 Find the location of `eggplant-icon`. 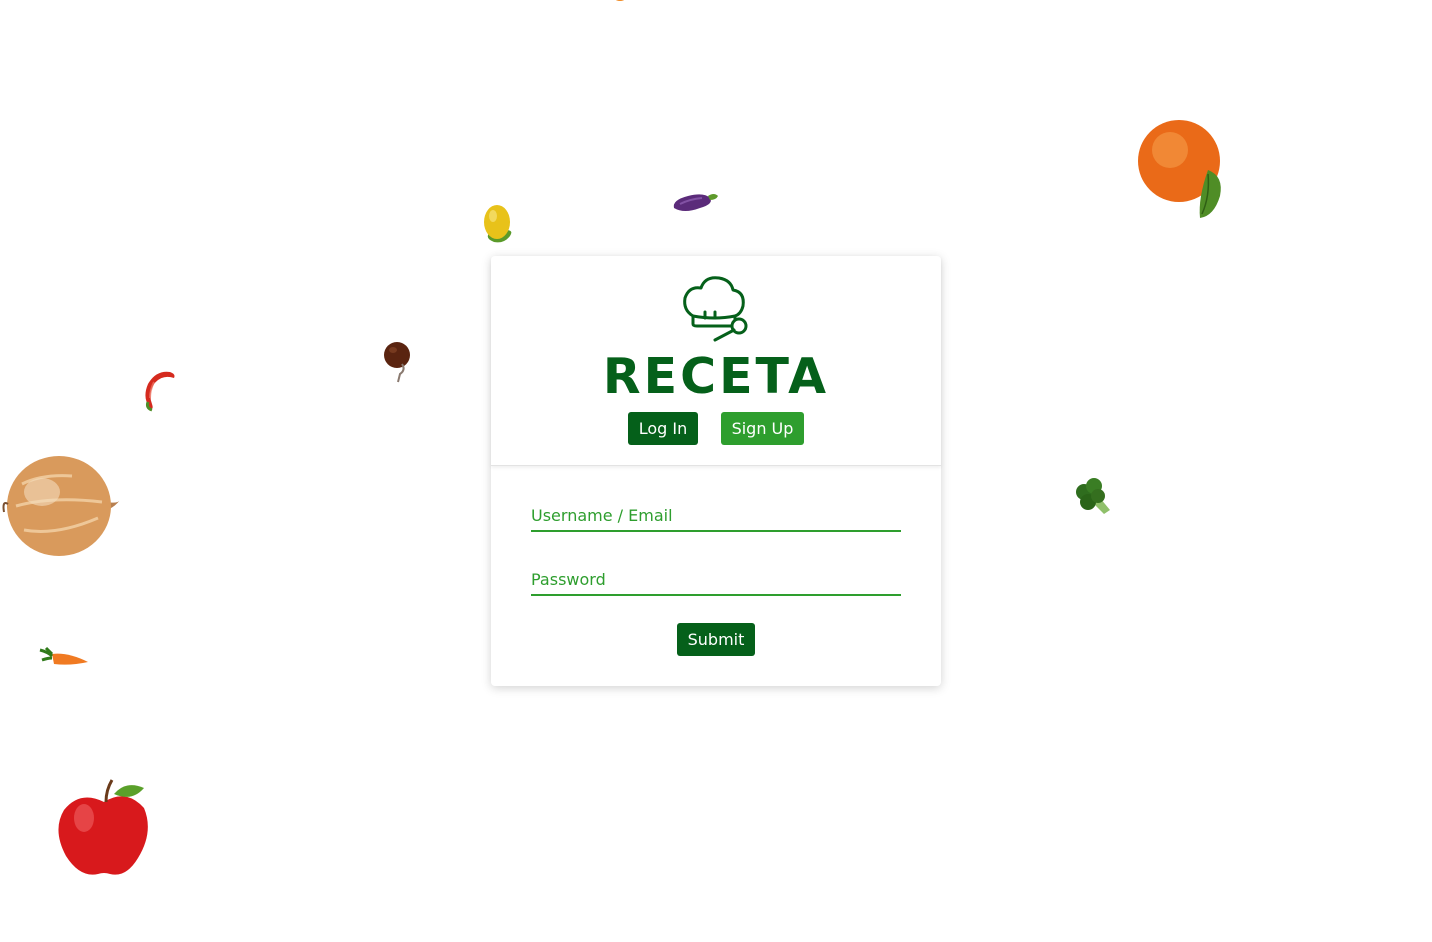

eggplant-icon is located at coordinates (696, 202).